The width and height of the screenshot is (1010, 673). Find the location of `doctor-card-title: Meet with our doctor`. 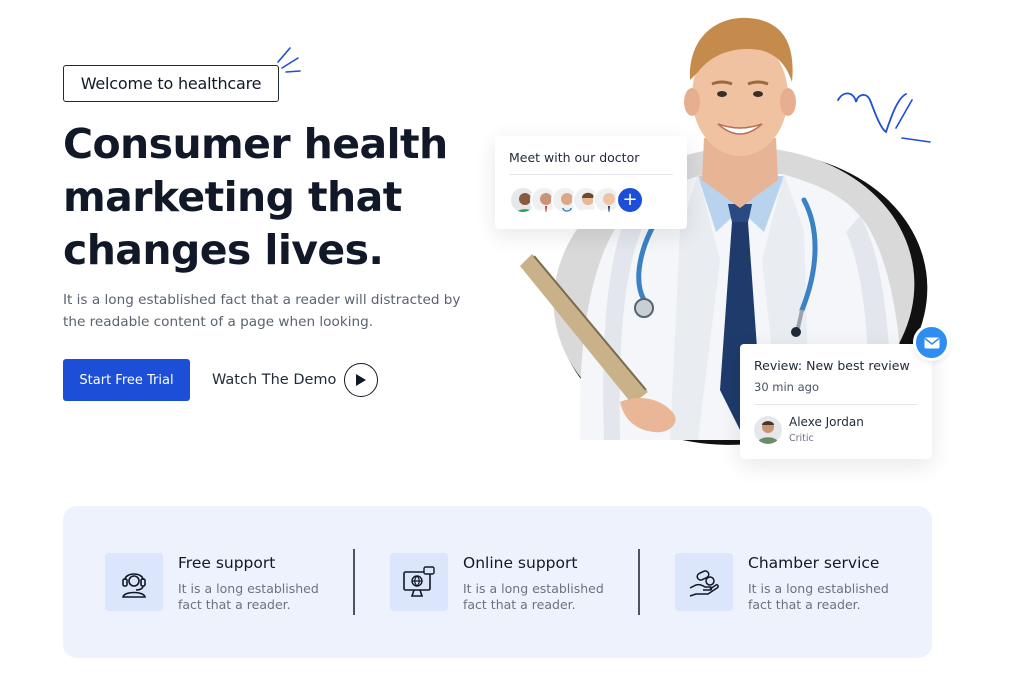

doctor-card-title: Meet with our doctor is located at coordinates (574, 157).